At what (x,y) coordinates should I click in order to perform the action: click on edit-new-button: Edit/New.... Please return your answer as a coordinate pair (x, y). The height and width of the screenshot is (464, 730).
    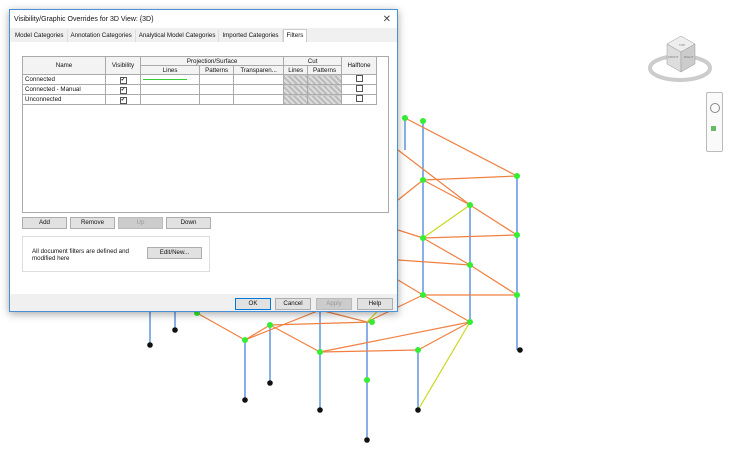
    Looking at the image, I should click on (174, 253).